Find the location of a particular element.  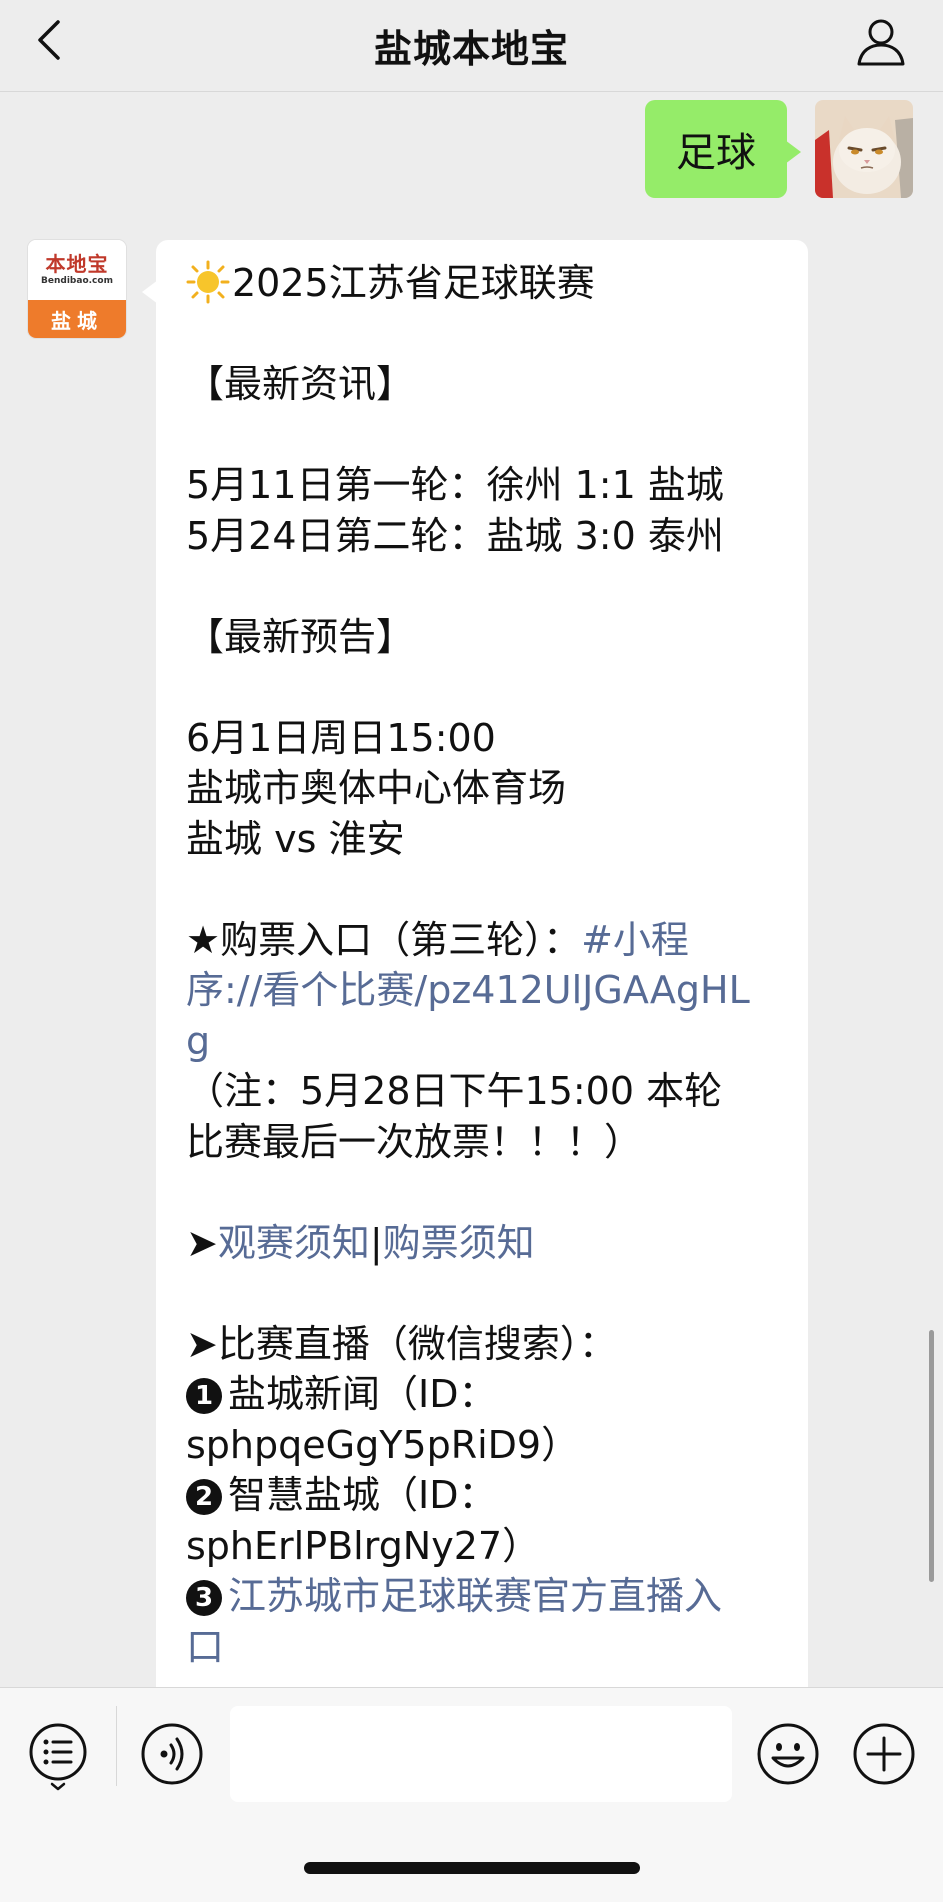

person-icon is located at coordinates (881, 42).